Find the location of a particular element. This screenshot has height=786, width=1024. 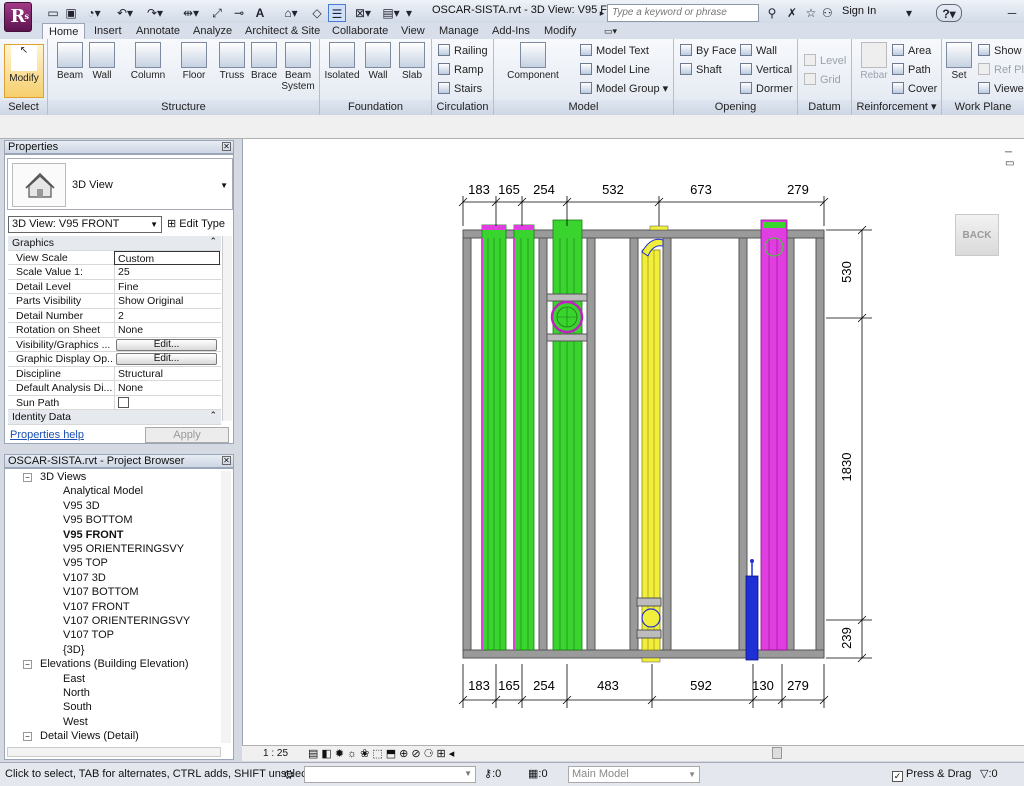

sign-in-dropdown-icon: ▾ is located at coordinates (909, 13).